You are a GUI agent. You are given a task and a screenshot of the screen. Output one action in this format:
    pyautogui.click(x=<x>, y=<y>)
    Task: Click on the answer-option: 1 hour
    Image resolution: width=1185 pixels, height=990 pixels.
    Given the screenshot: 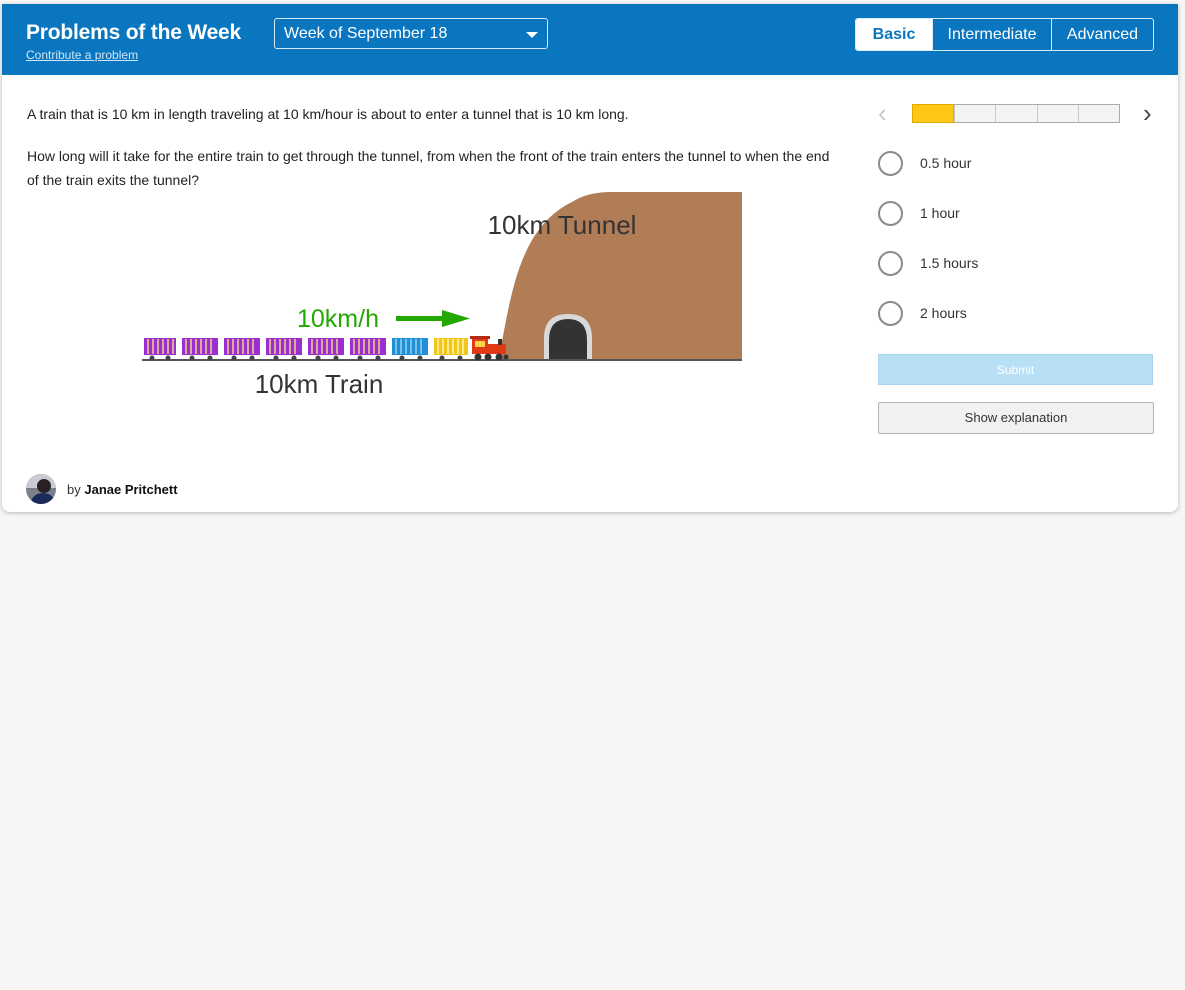 What is the action you would take?
    pyautogui.click(x=919, y=213)
    